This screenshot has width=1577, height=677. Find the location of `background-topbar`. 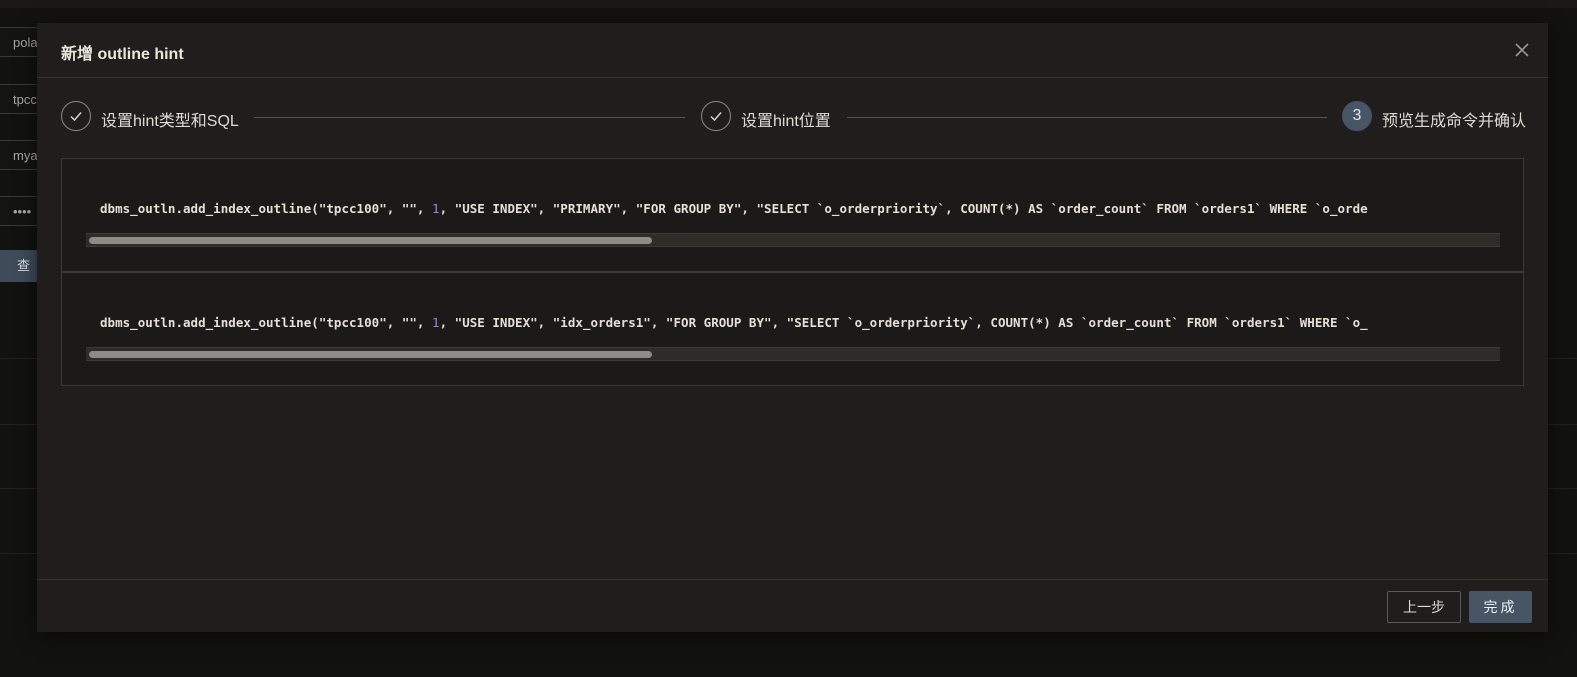

background-topbar is located at coordinates (788, 4).